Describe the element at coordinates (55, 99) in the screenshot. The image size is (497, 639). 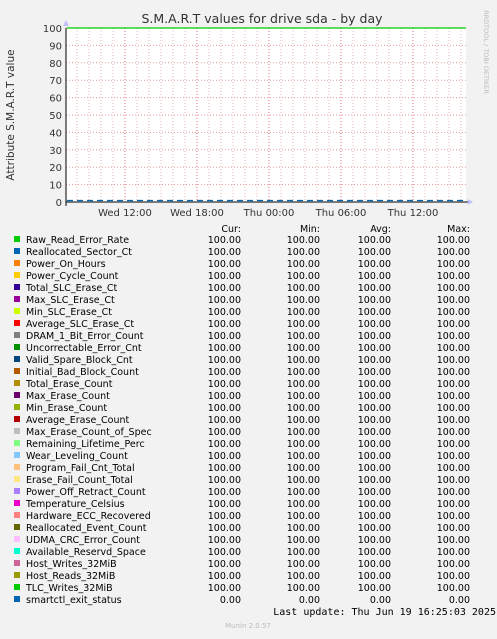
I see `y-tick-label: 60` at that location.